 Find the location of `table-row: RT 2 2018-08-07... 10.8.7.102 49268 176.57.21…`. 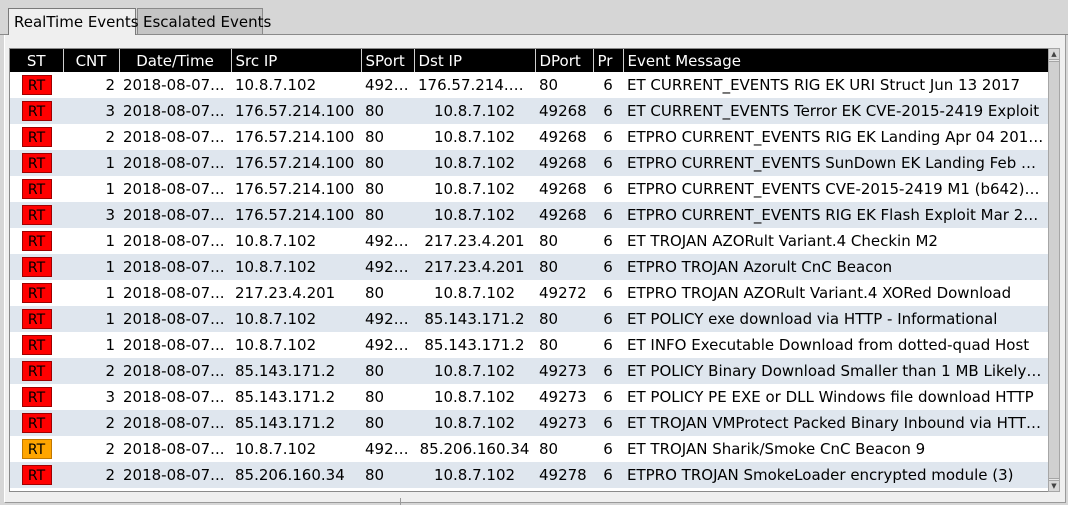

table-row: RT 2 2018-08-07... 10.8.7.102 49268 176.57.21… is located at coordinates (529, 85).